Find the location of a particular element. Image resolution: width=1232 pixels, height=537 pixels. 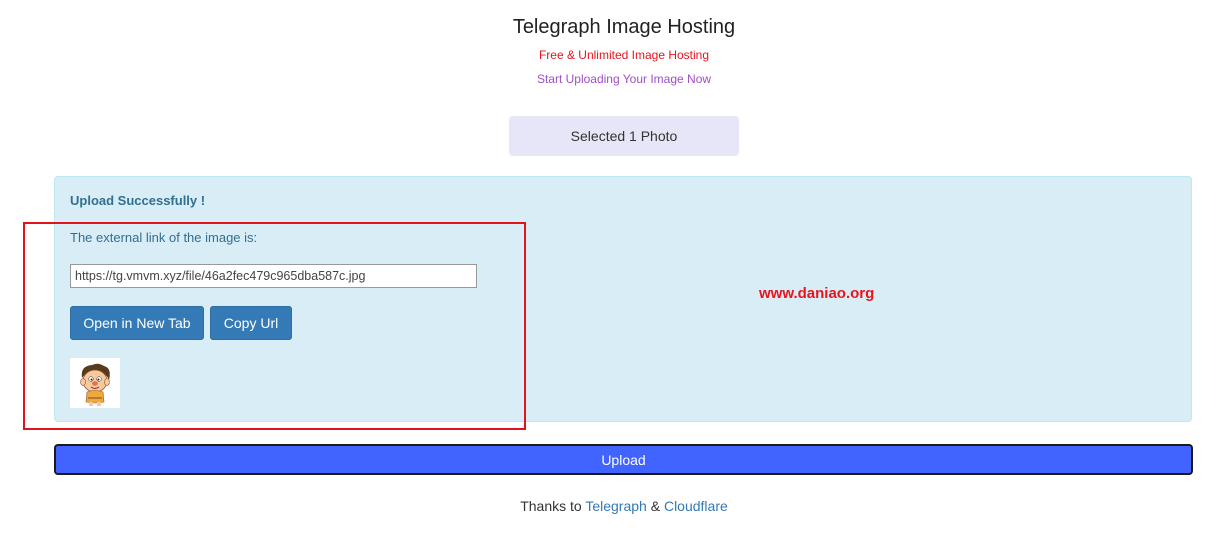

uploaded-image-thumbnail is located at coordinates (95, 383).